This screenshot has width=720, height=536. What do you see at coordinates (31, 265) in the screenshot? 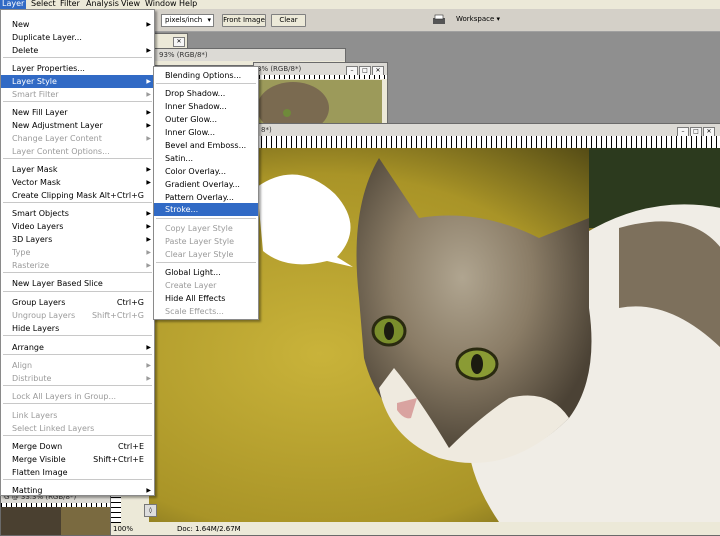
I see `layer-menu-item-label: Rasterize` at bounding box center [31, 265].